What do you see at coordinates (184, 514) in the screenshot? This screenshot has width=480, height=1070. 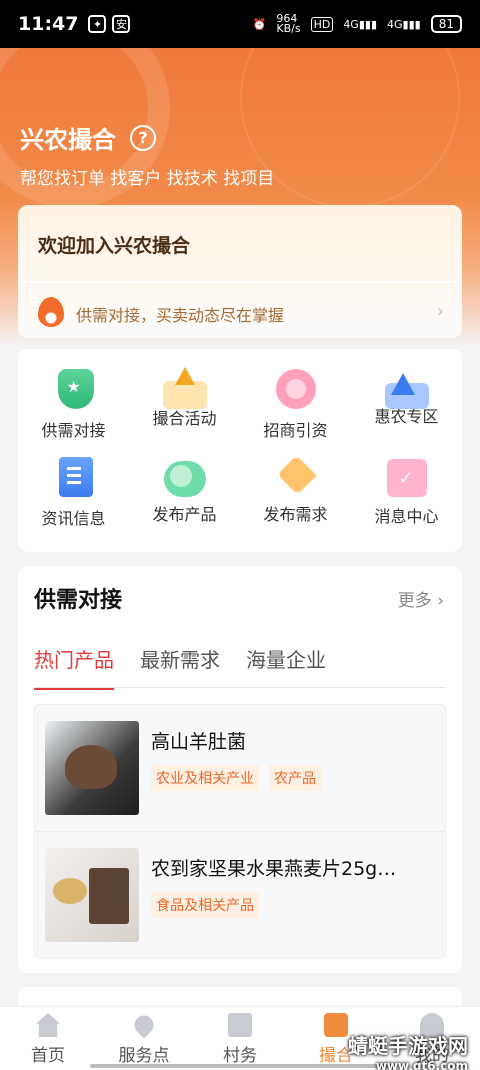 I see `service-label: 发布产品` at bounding box center [184, 514].